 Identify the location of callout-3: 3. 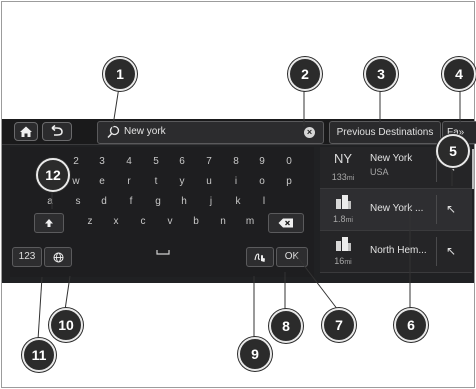
(381, 74).